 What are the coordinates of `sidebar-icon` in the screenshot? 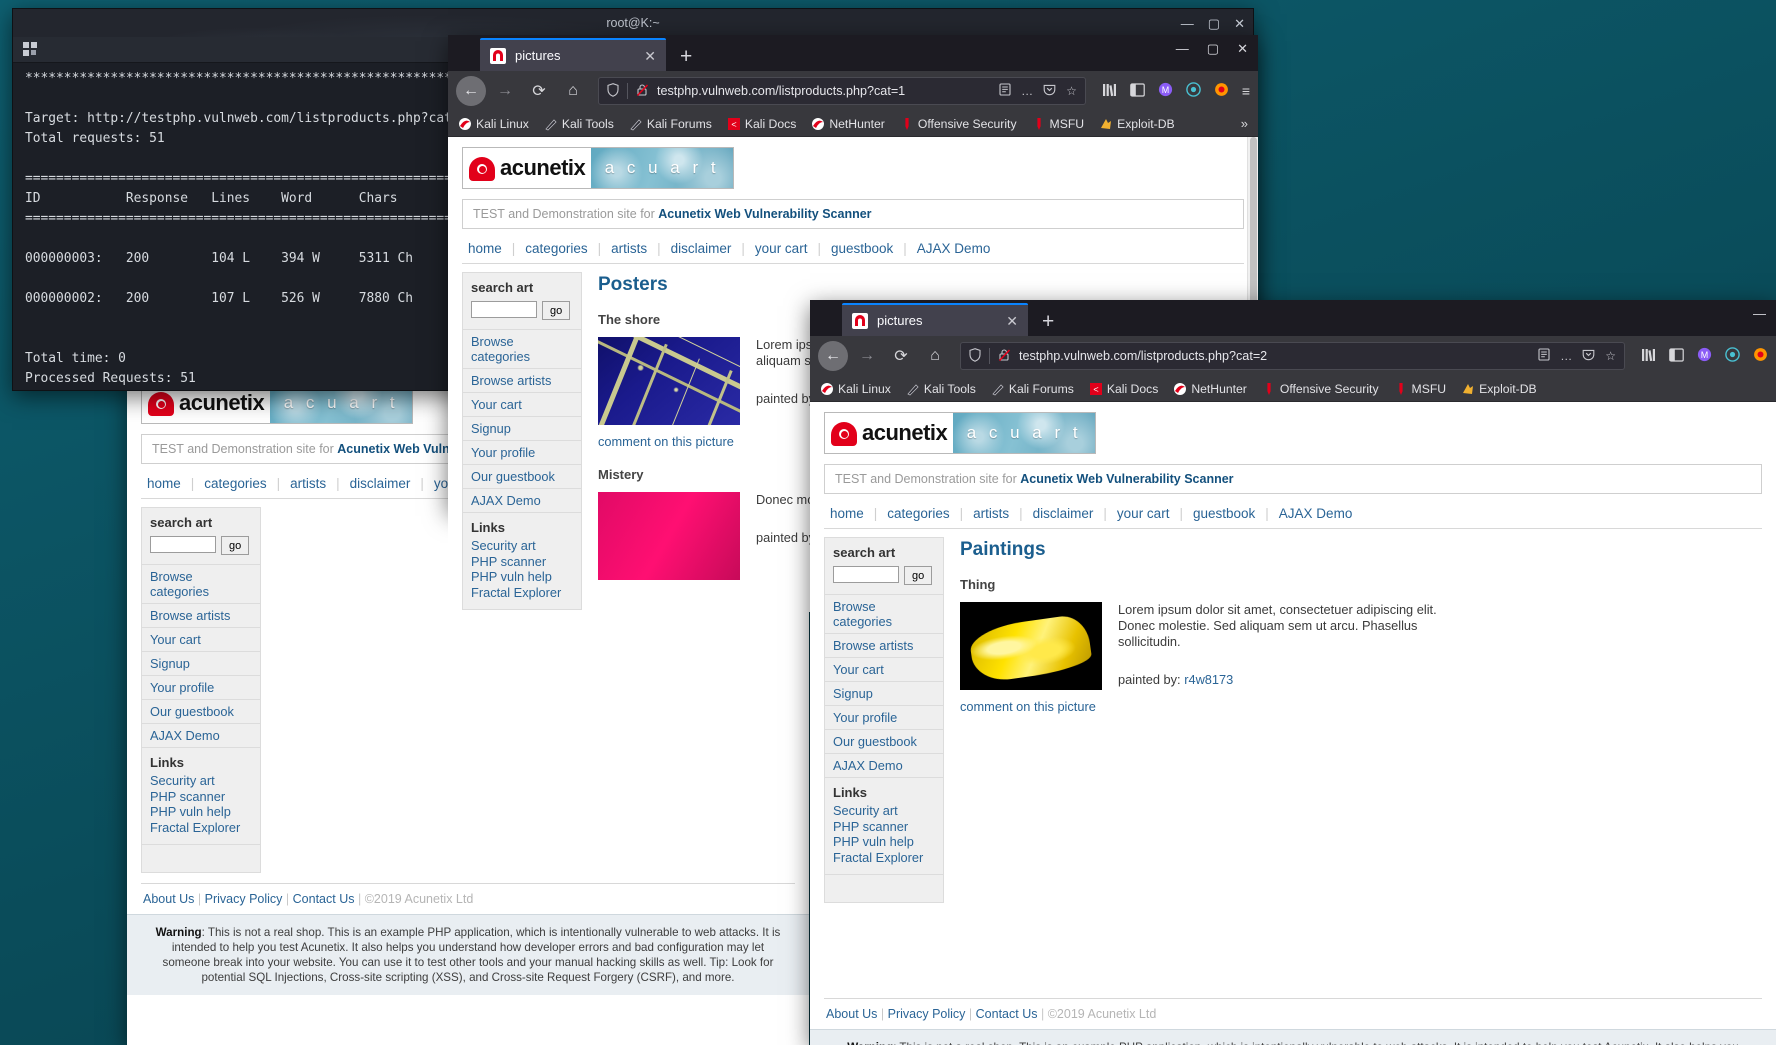 It's located at (1137, 91).